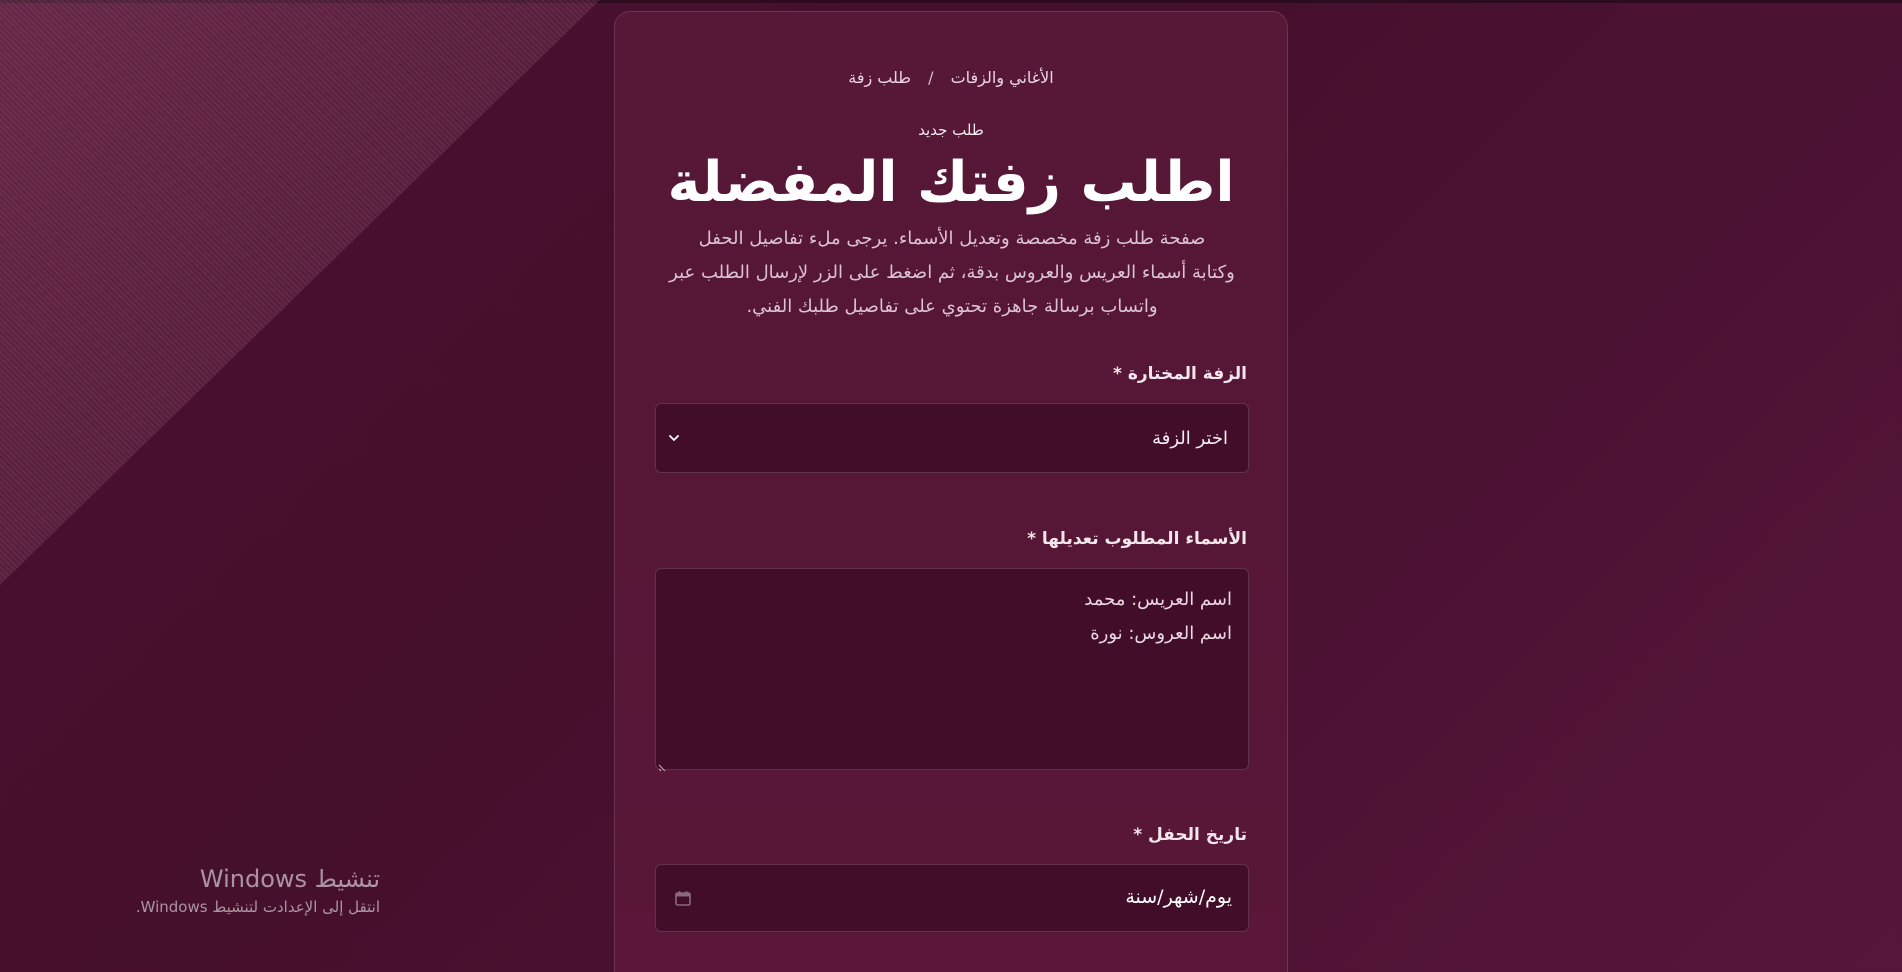  What do you see at coordinates (663, 764) in the screenshot?
I see `resize-grip-icon` at bounding box center [663, 764].